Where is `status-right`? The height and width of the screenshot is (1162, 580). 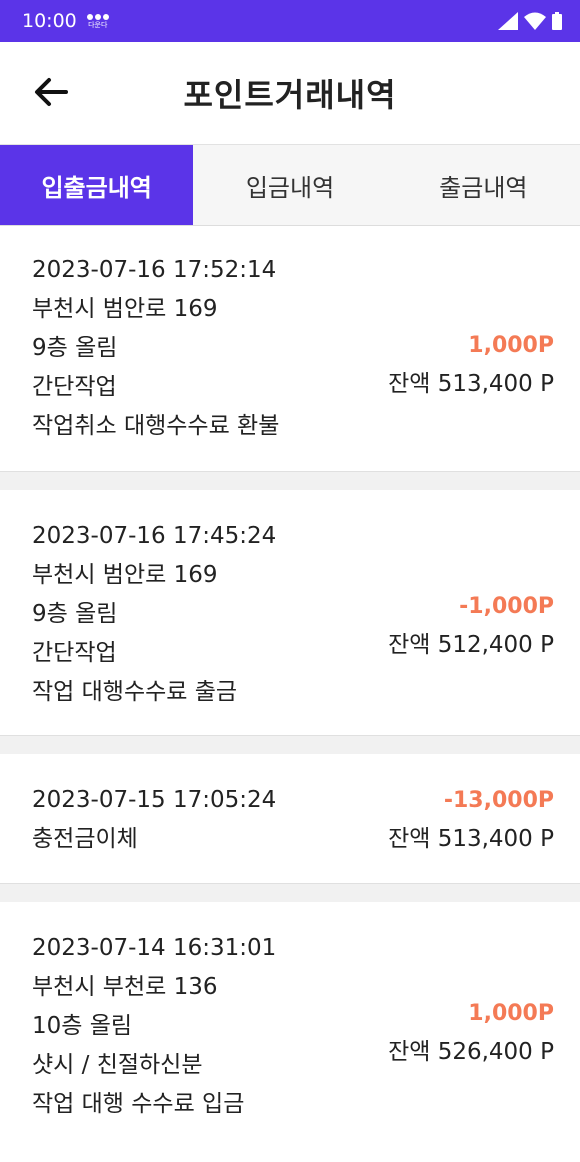
status-right is located at coordinates (530, 21).